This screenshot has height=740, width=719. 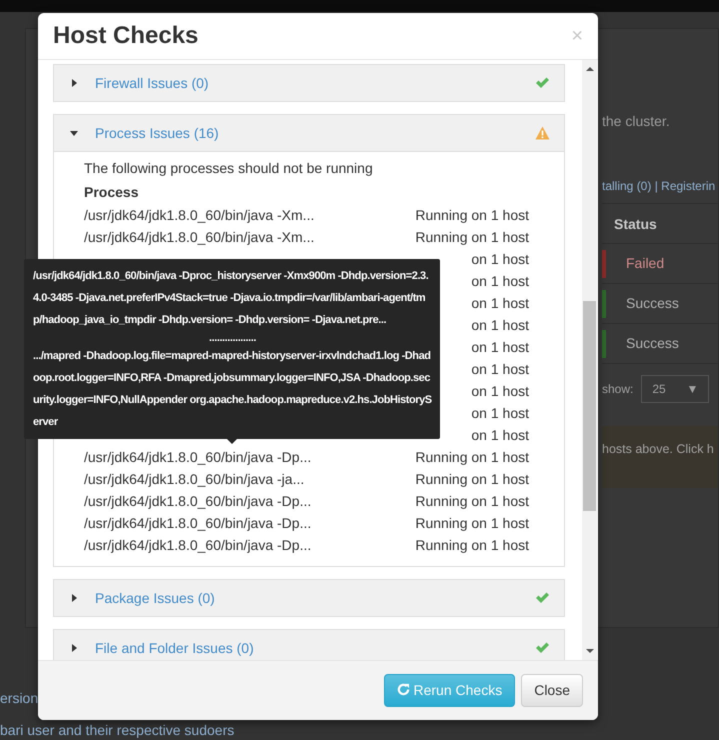 I want to click on footer-text: bari user and their respective sudoers, so click(x=117, y=730).